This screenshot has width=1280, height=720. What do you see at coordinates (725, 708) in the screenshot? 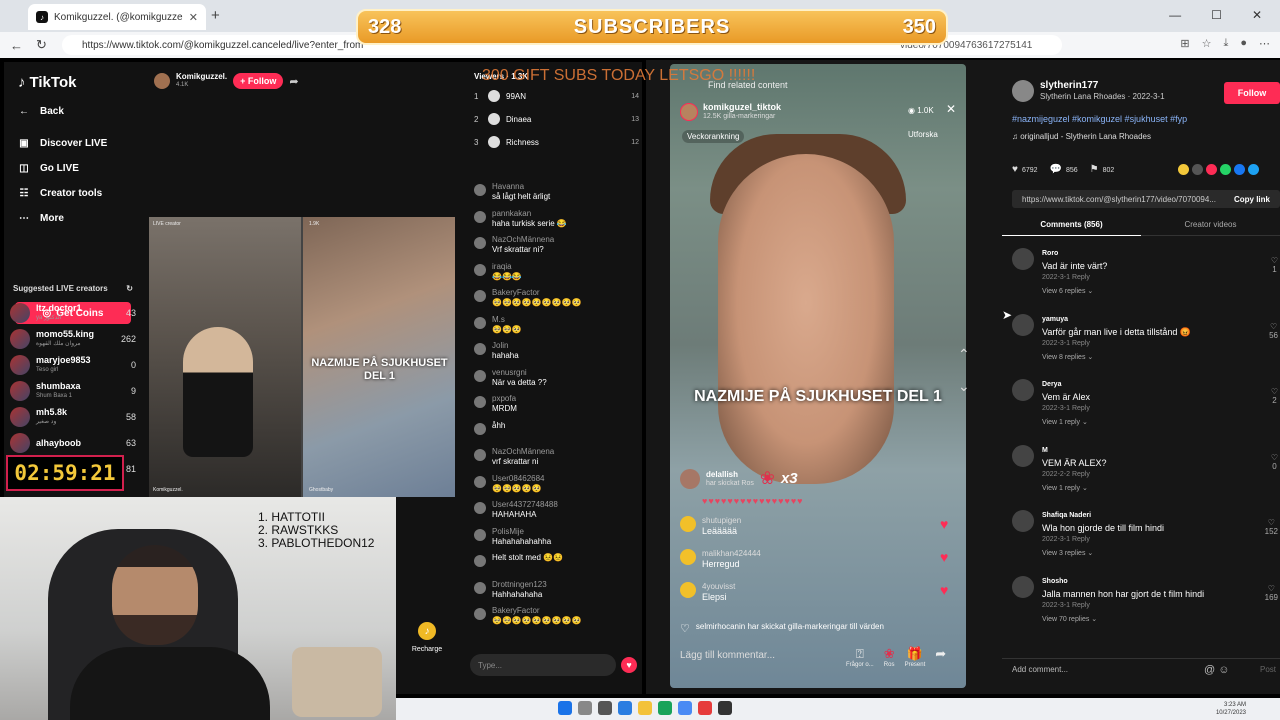
I see `obs-icon` at bounding box center [725, 708].